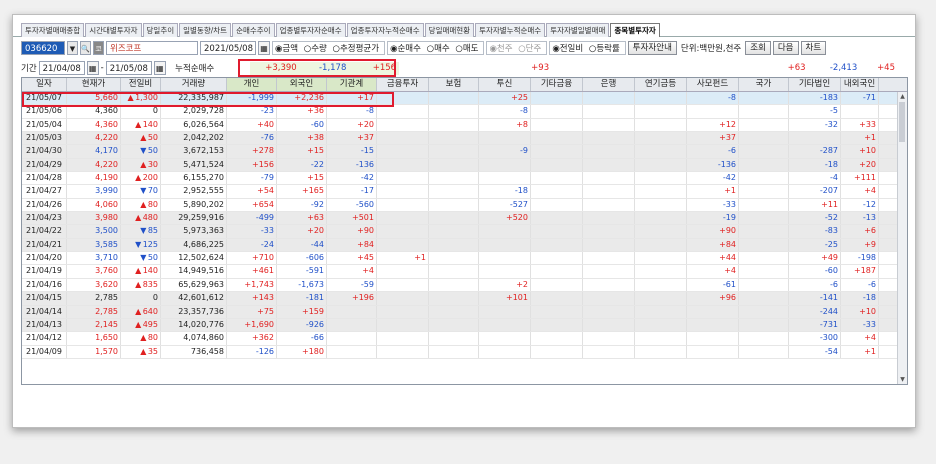 The width and height of the screenshot is (936, 464). What do you see at coordinates (53, 30) in the screenshot?
I see `tab-0: 투자자별매매종합` at bounding box center [53, 30].